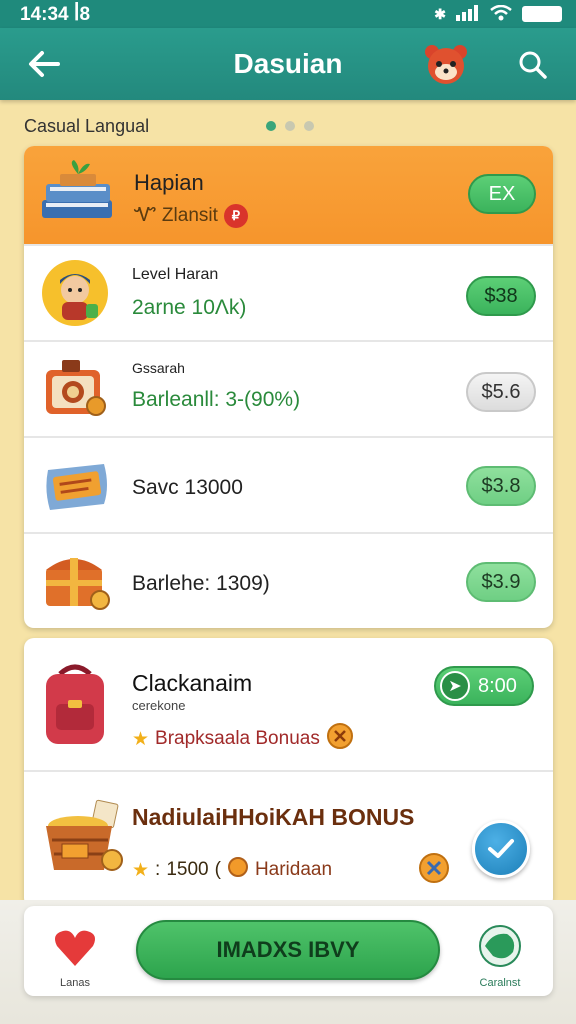 The height and width of the screenshot is (1024, 576). What do you see at coordinates (542, 14) in the screenshot?
I see `battery-icon` at bounding box center [542, 14].